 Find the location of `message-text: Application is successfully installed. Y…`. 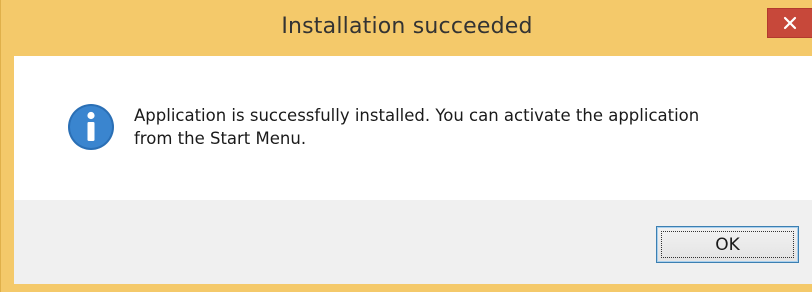

message-text: Application is successfully installed. Y… is located at coordinates (459, 127).